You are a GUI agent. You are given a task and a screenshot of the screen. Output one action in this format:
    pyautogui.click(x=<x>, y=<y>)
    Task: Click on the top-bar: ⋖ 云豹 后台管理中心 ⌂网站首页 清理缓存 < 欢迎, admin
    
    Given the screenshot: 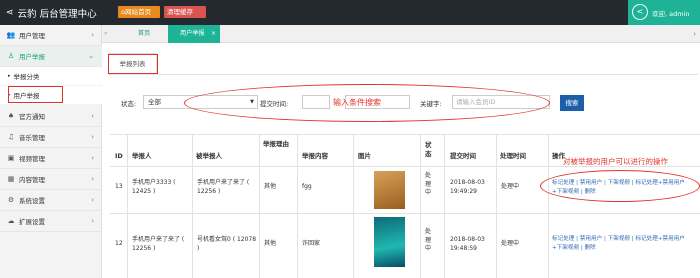 What is the action you would take?
    pyautogui.click(x=350, y=12)
    